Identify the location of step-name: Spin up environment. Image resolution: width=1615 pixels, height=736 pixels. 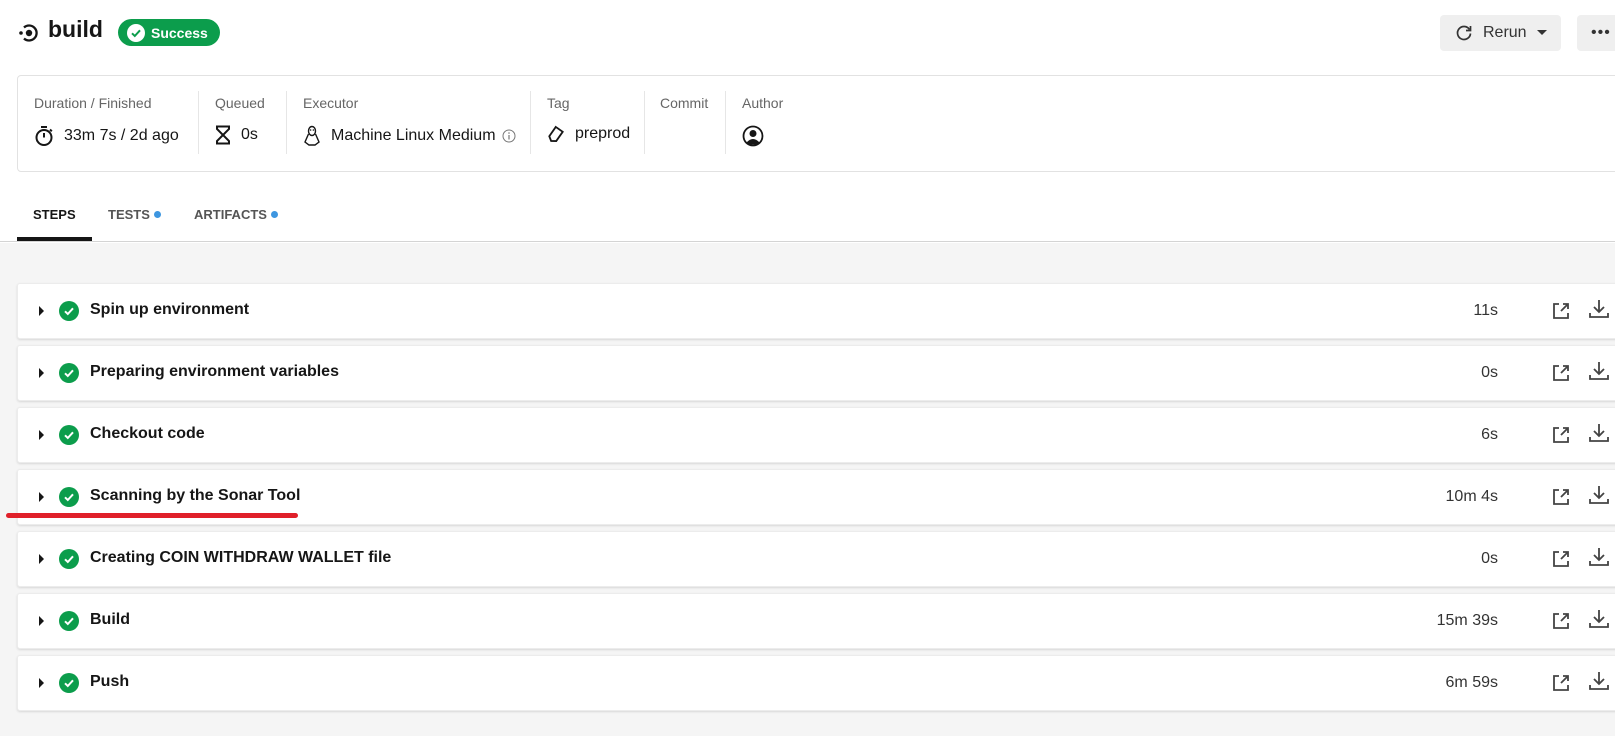
(170, 309).